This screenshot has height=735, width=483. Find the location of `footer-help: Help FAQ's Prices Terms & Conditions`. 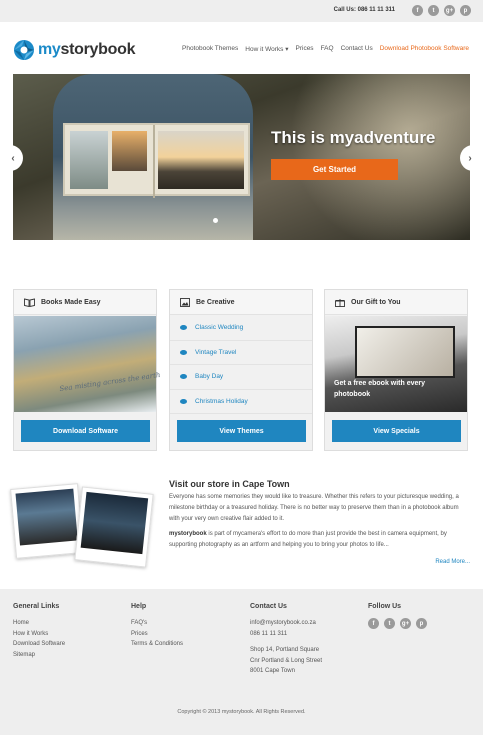

footer-help: Help FAQ's Prices Terms & Conditions is located at coordinates (157, 626).